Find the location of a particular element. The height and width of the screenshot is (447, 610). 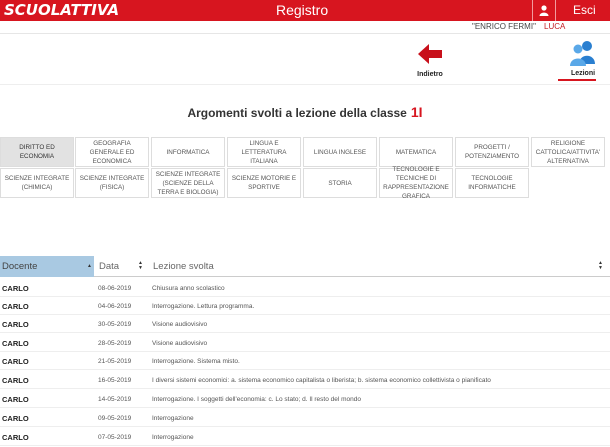

subject-tab-matematica: MATEMATICA is located at coordinates (416, 152).